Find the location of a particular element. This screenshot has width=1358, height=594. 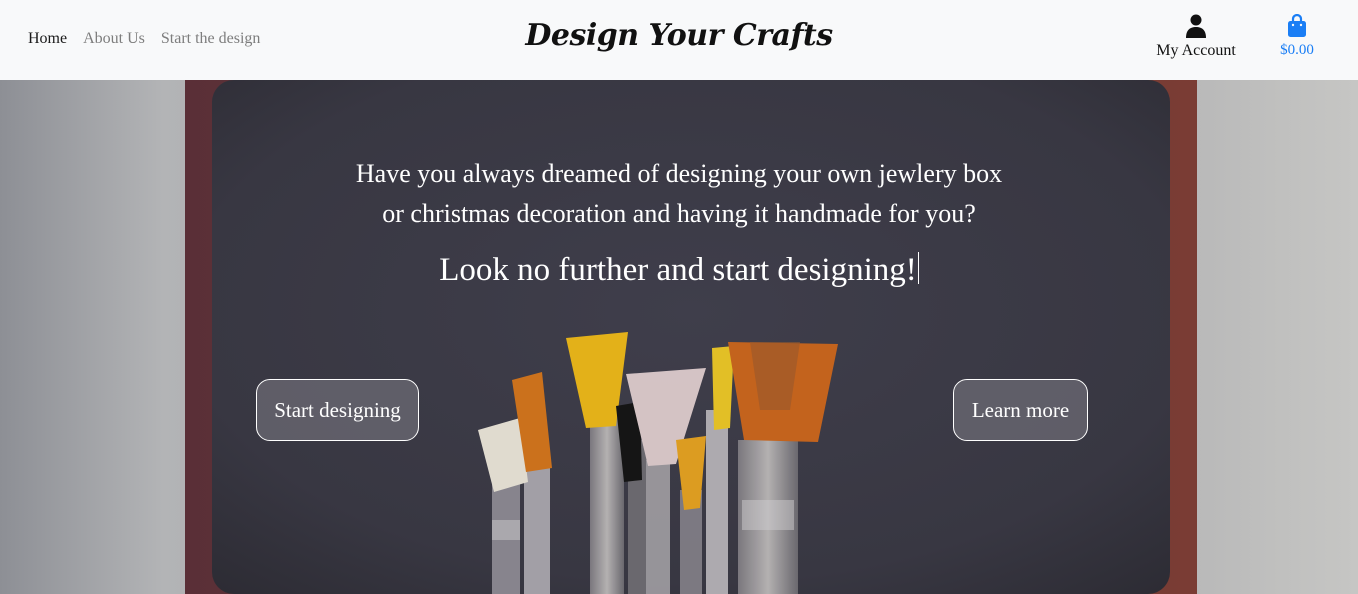

my-account-label: My Account is located at coordinates (1196, 50).